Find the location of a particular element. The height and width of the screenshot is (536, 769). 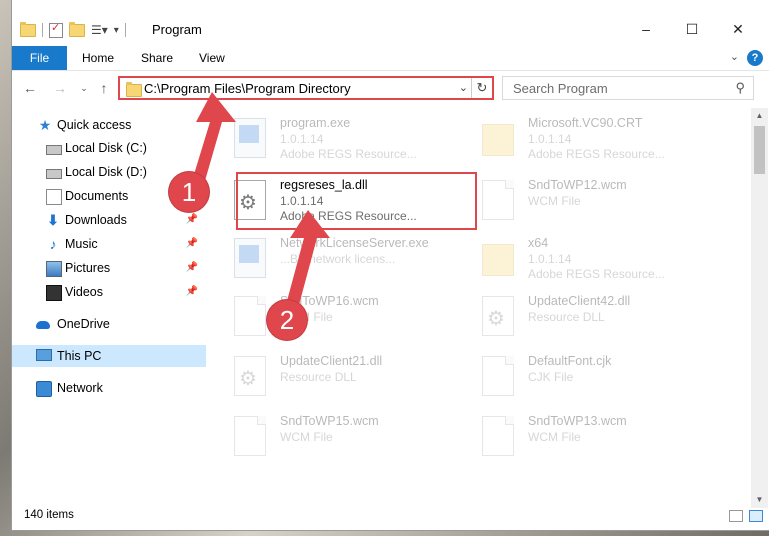

tab-home: Home is located at coordinates (98, 58).